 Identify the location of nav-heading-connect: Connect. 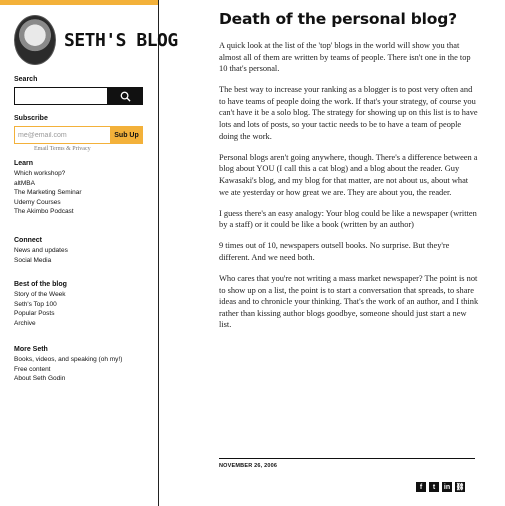
(28, 240).